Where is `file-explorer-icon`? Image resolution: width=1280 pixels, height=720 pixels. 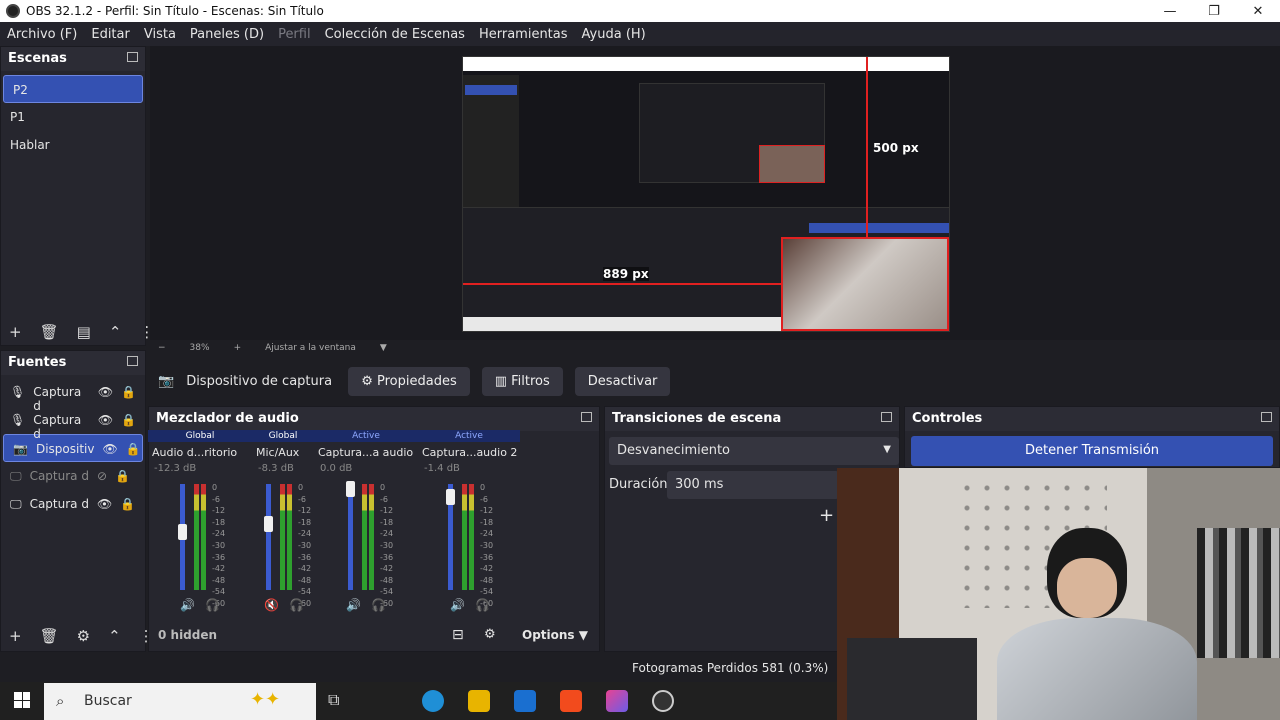 file-explorer-icon is located at coordinates (479, 701).